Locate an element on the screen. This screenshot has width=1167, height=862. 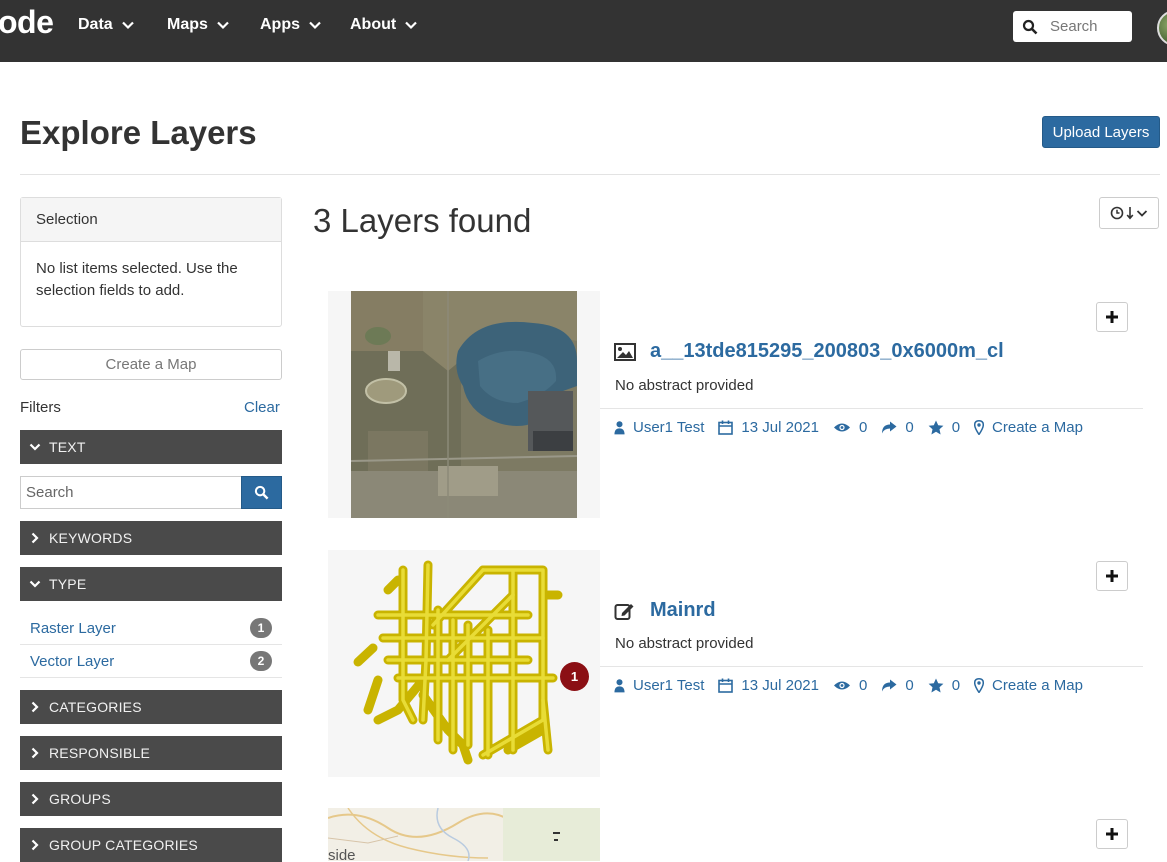
text-search is located at coordinates (151, 492).